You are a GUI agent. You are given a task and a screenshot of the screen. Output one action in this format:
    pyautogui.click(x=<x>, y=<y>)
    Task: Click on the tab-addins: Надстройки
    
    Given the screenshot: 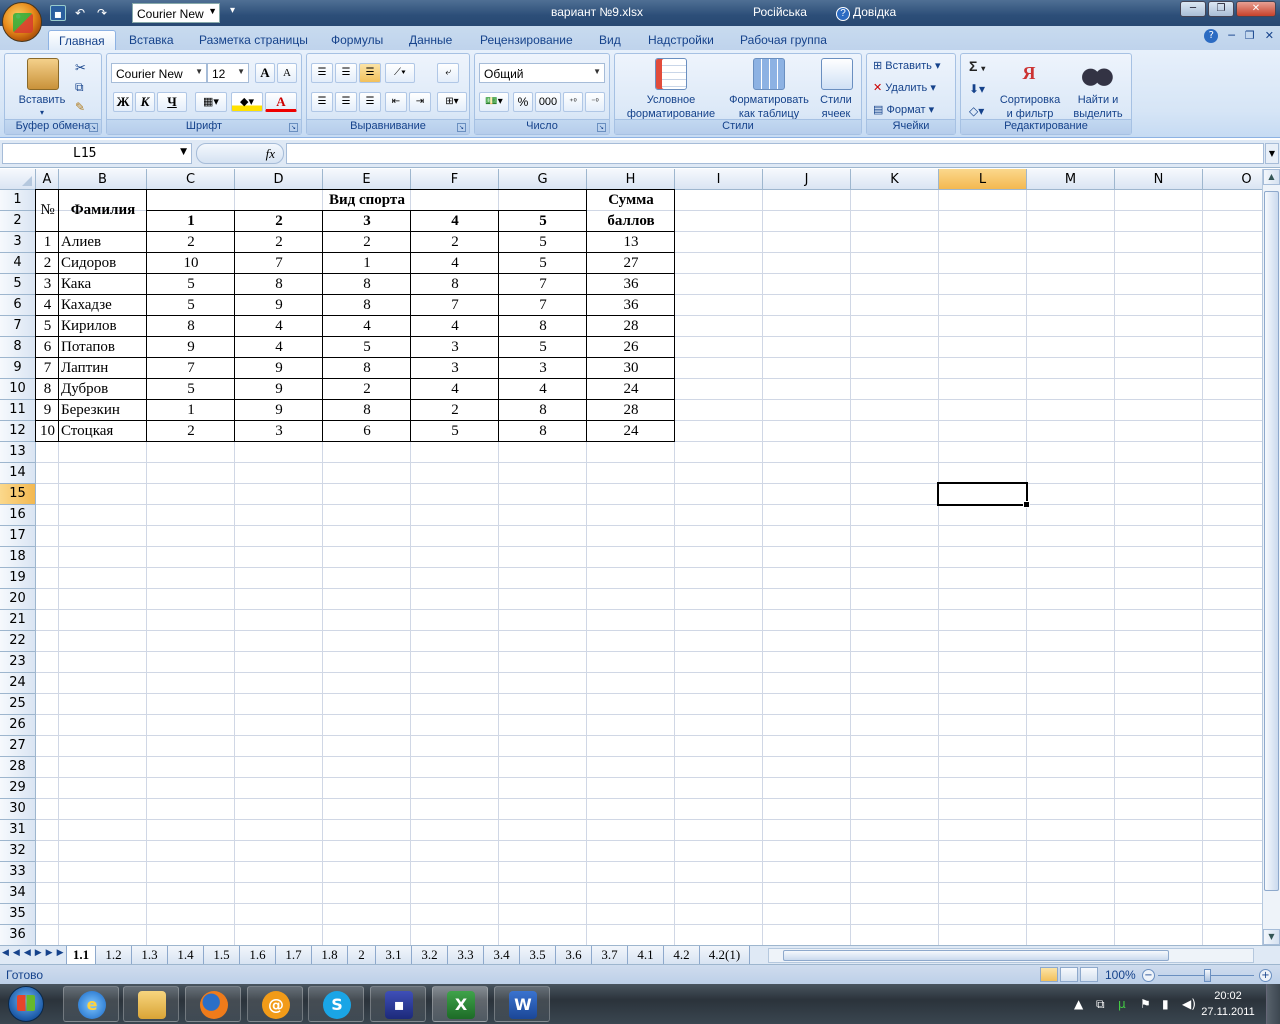 What is the action you would take?
    pyautogui.click(x=681, y=40)
    